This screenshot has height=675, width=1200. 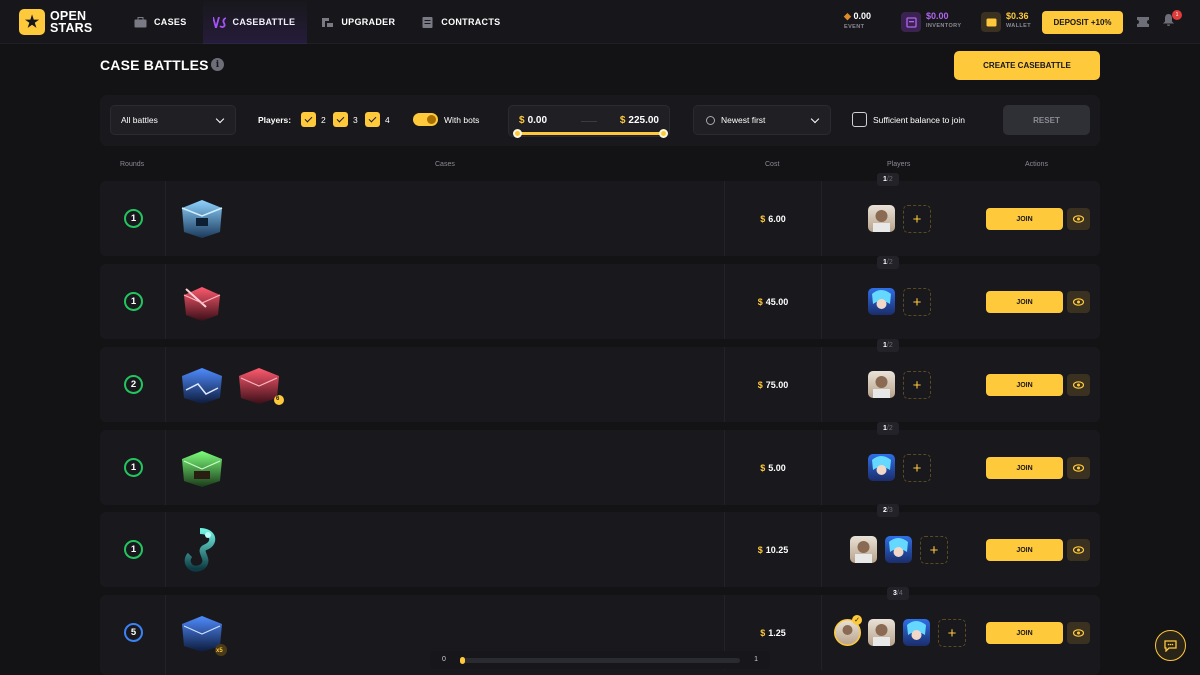 What do you see at coordinates (1019, 26) in the screenshot?
I see `wallet-label: WALLET` at bounding box center [1019, 26].